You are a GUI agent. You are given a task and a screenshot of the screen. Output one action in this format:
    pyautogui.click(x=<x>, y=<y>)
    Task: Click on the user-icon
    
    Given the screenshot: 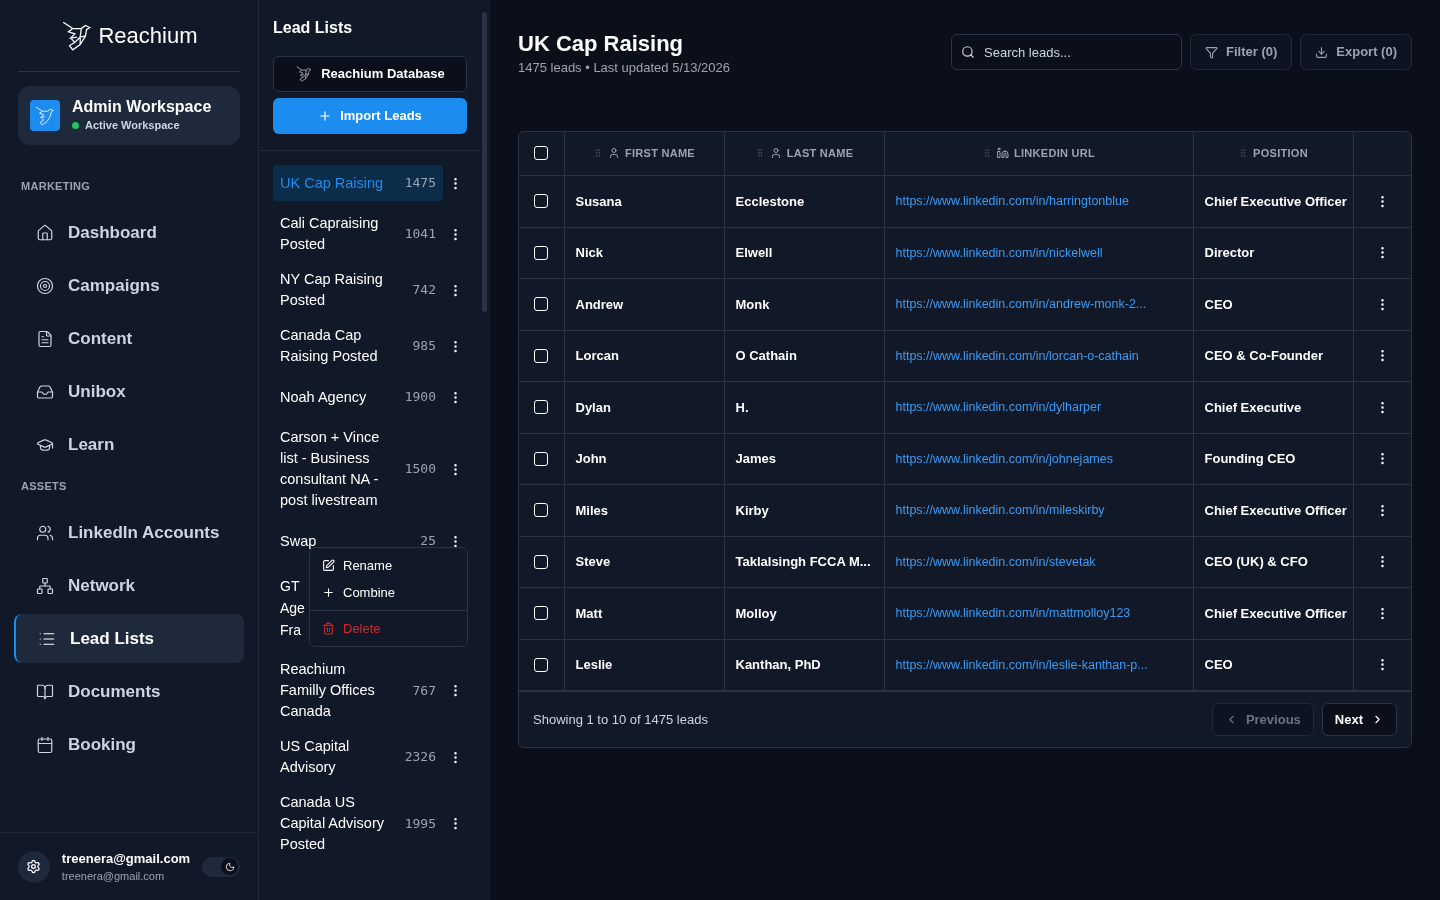 What is the action you would take?
    pyautogui.click(x=775, y=153)
    